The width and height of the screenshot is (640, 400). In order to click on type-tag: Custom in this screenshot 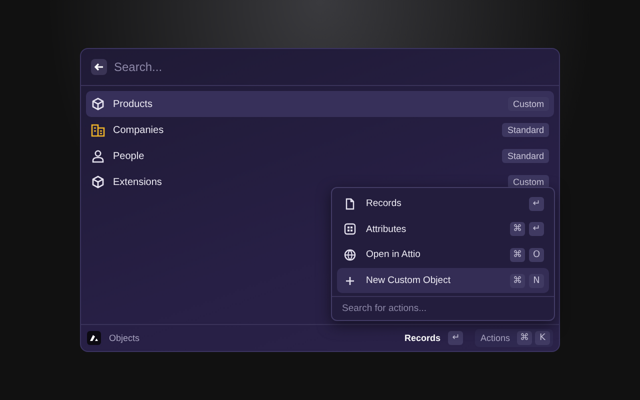, I will do `click(528, 104)`.